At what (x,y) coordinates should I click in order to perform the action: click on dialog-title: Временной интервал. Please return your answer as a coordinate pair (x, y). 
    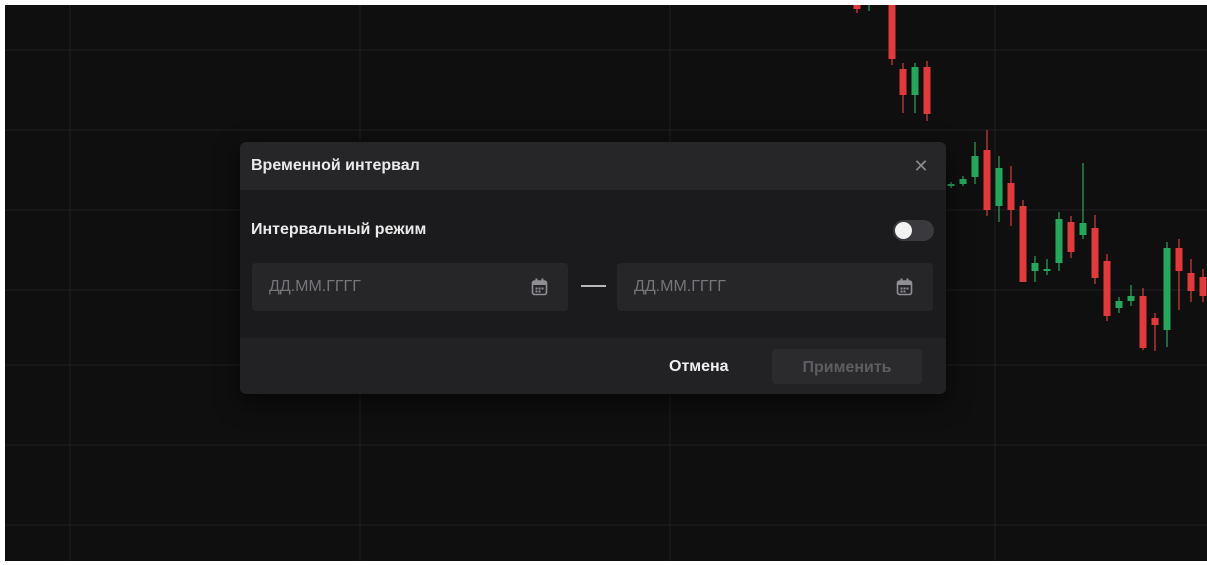
    Looking at the image, I should click on (335, 165).